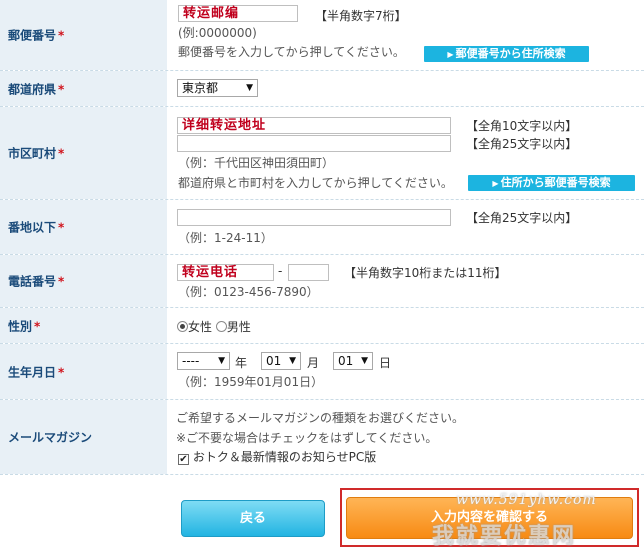 The image size is (644, 555). What do you see at coordinates (504, 536) in the screenshot?
I see `watermark-text: 我就要优惠网` at bounding box center [504, 536].